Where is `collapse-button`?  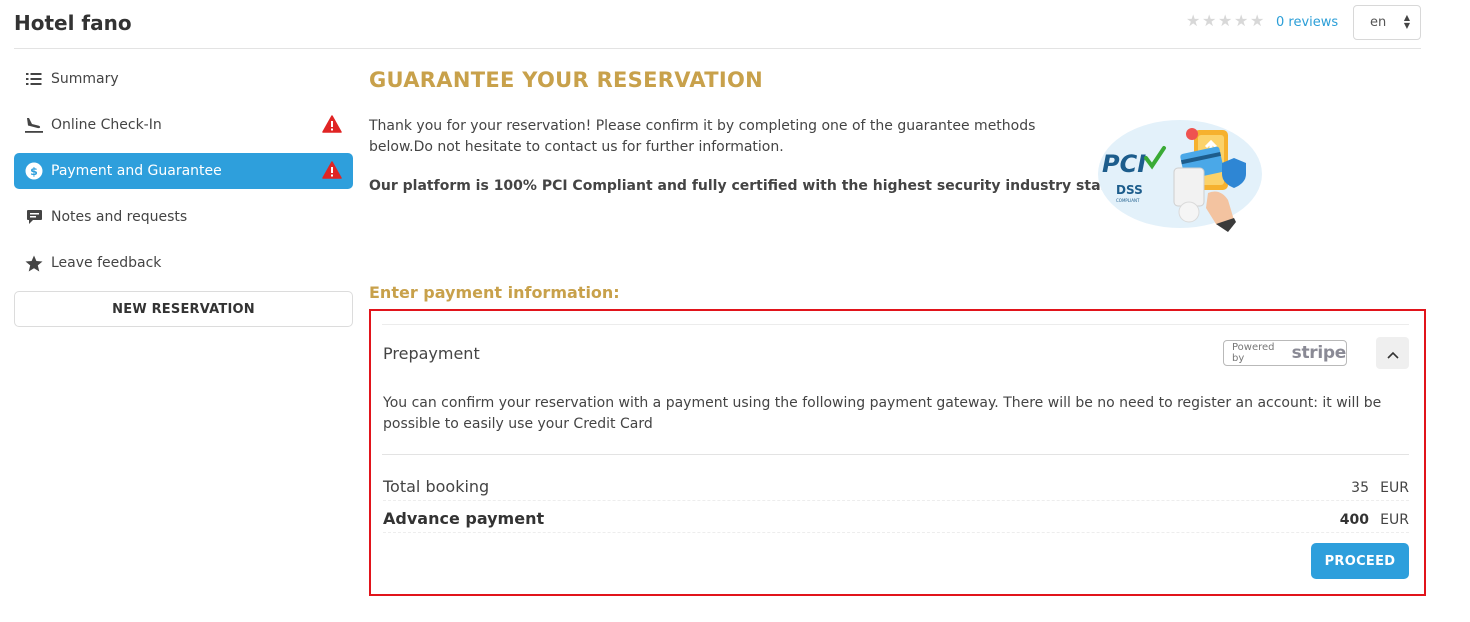 collapse-button is located at coordinates (1392, 353).